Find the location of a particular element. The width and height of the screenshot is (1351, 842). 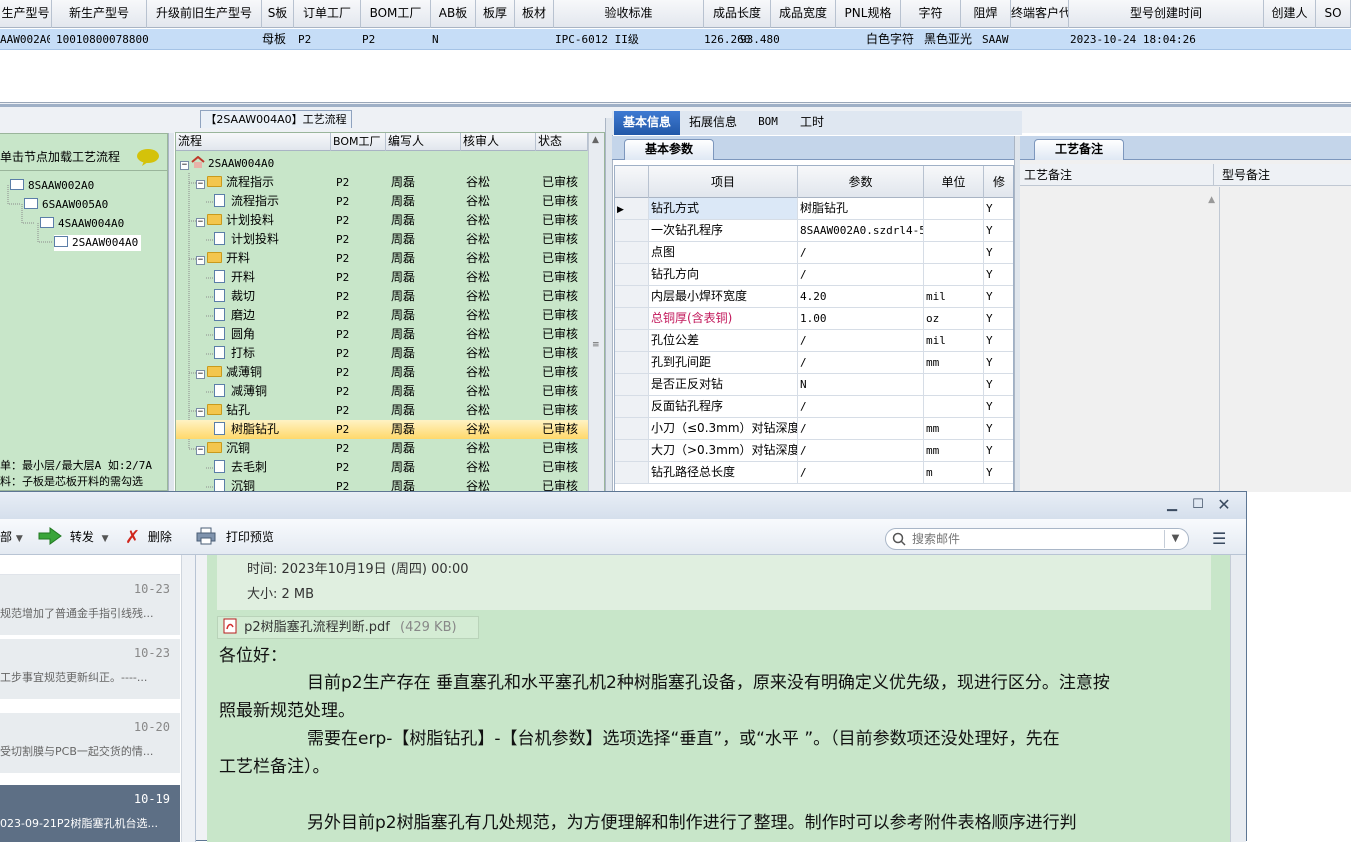

col-length: 成品长度 is located at coordinates (737, 14).